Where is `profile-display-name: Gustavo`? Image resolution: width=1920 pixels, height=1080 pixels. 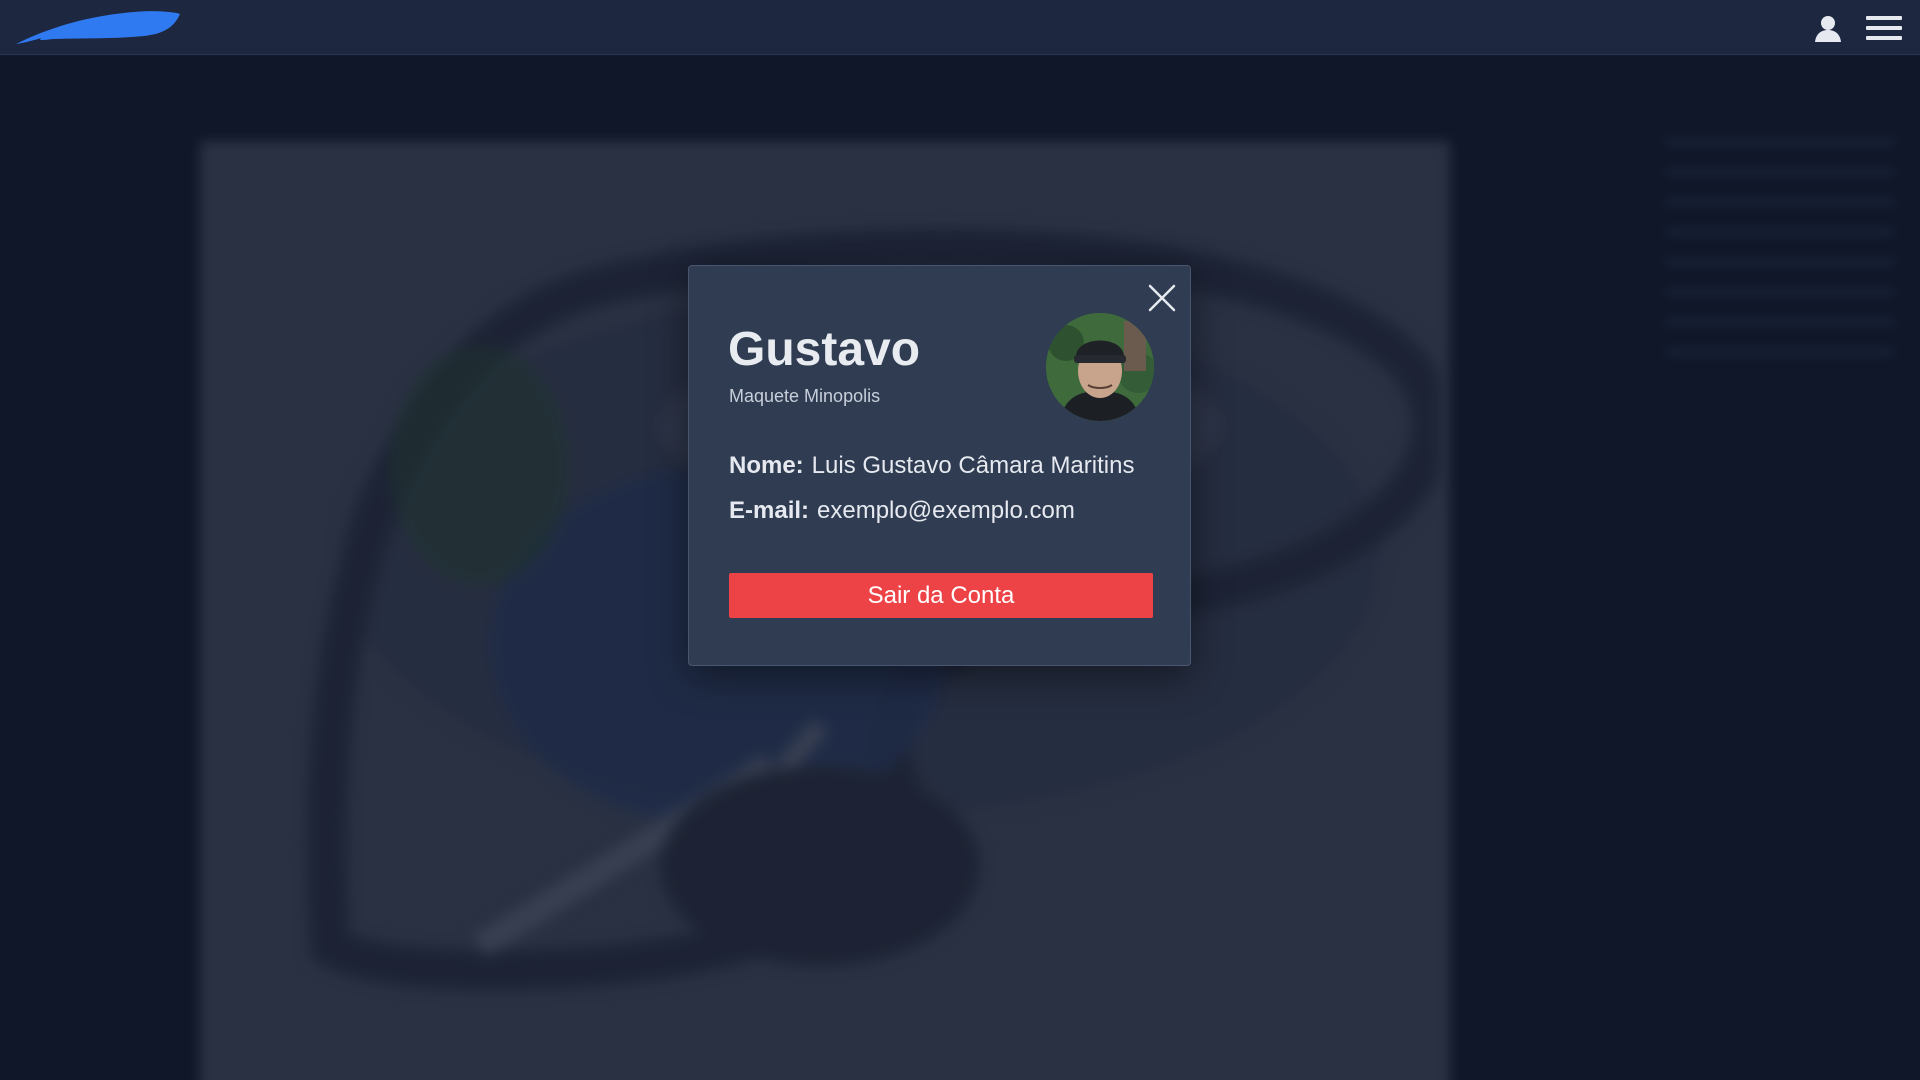 profile-display-name: Gustavo is located at coordinates (824, 349).